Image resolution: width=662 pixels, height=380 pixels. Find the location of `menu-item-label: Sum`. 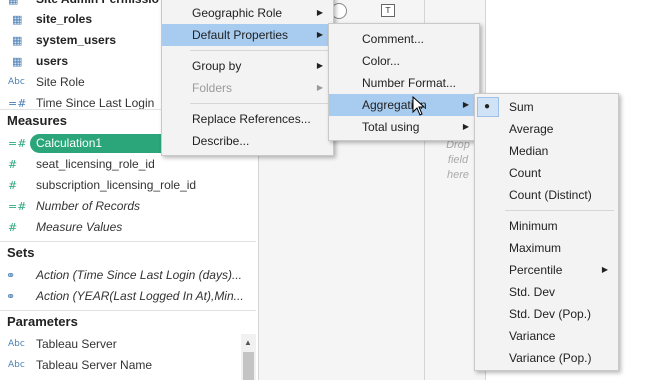

menu-item-label: Sum is located at coordinates (521, 107).